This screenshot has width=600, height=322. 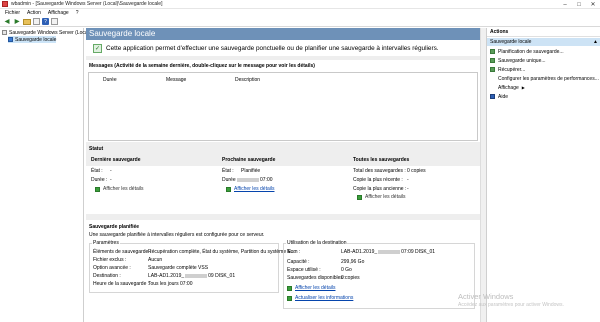 I want to click on maximize-button: □, so click(x=579, y=4).